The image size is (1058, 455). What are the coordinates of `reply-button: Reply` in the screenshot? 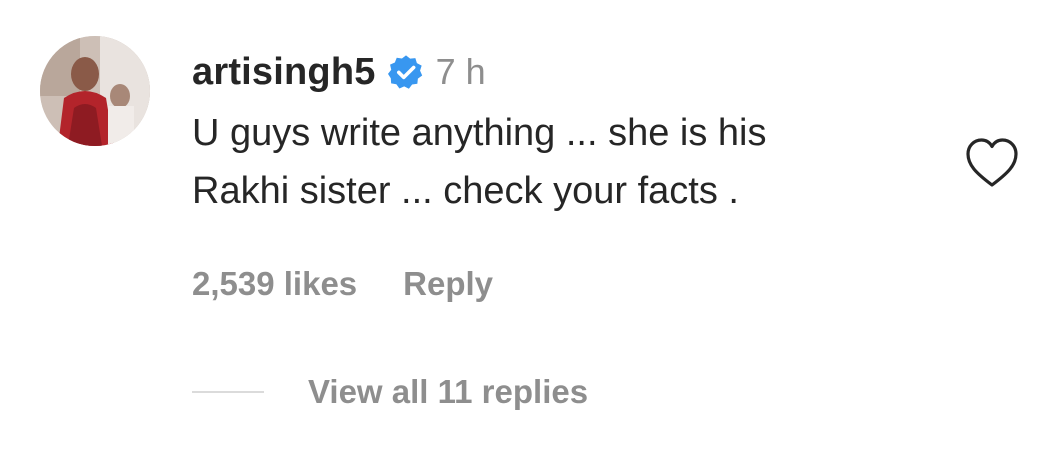 It's located at (448, 284).